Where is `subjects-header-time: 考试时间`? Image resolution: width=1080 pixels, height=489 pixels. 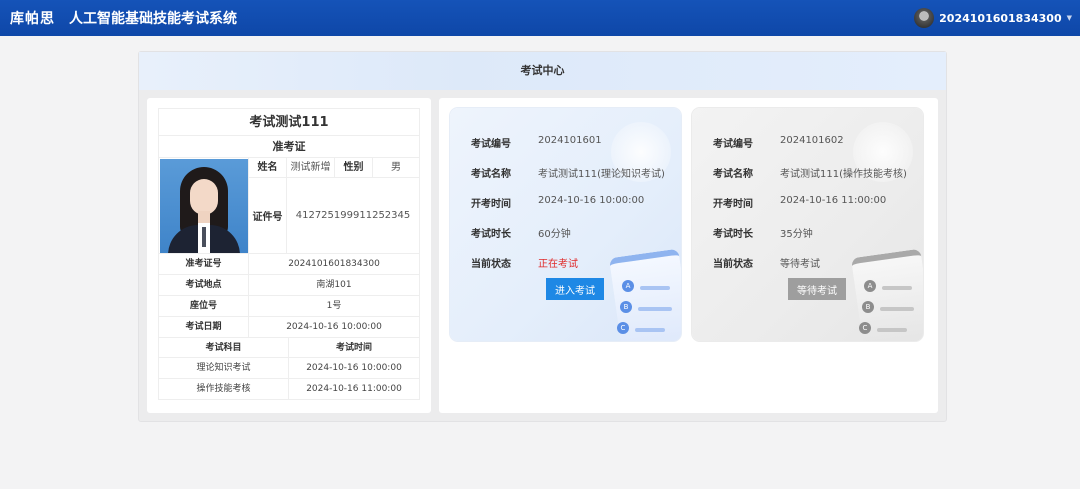 subjects-header-time: 考试时间 is located at coordinates (353, 348).